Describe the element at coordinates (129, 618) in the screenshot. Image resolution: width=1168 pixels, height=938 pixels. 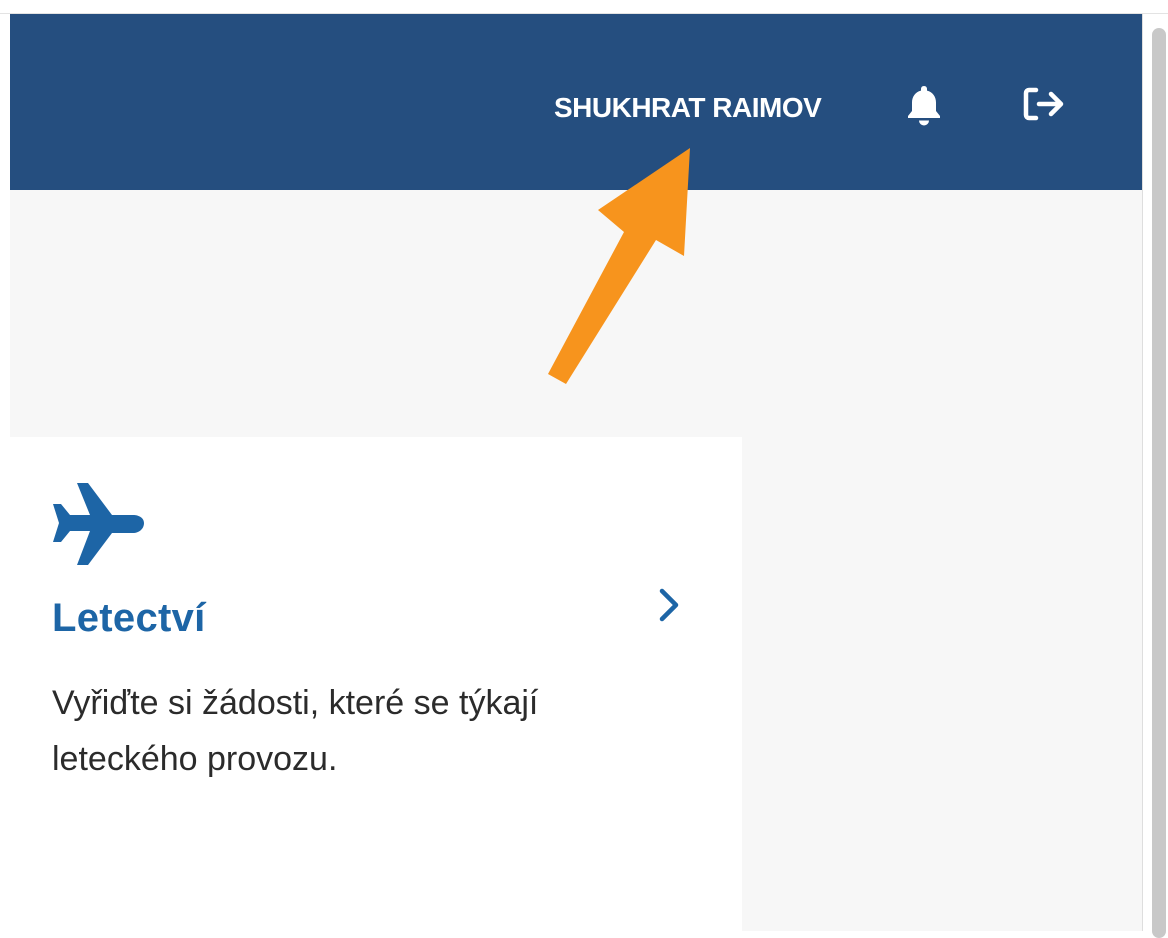
I see `card-title: Letectví` at that location.